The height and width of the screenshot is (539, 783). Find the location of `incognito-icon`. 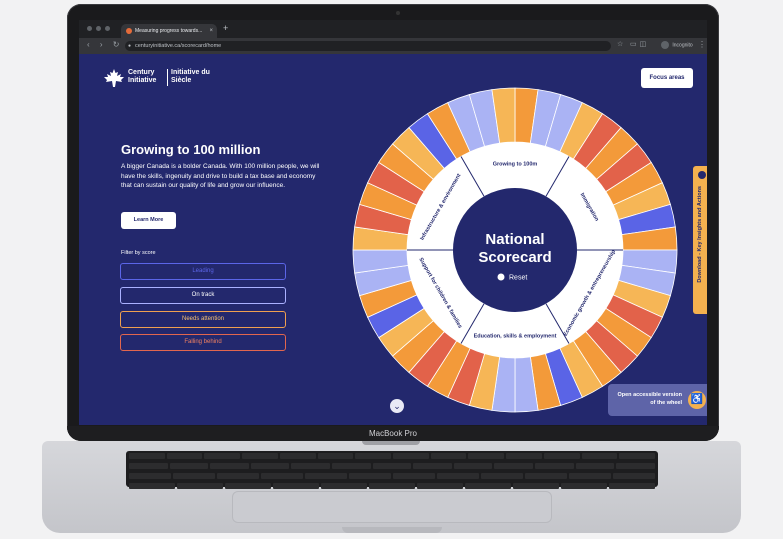

incognito-icon is located at coordinates (665, 45).